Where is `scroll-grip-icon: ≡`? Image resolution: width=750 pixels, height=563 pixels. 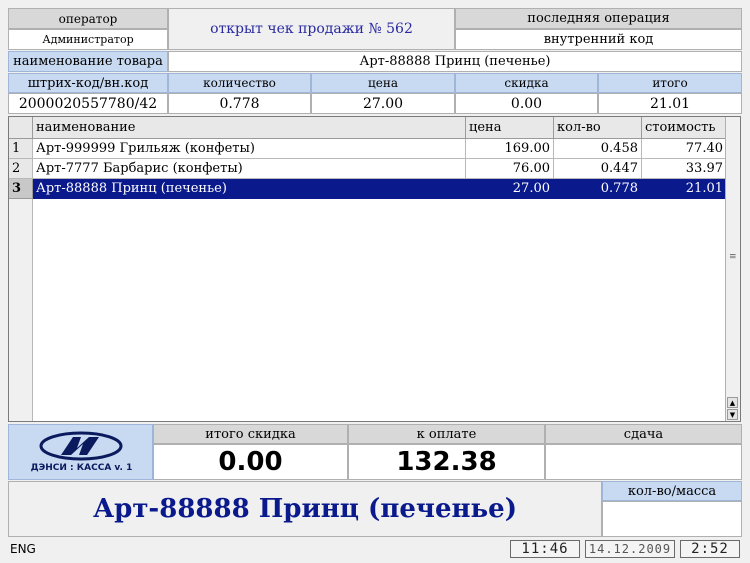 scroll-grip-icon: ≡ is located at coordinates (733, 257).